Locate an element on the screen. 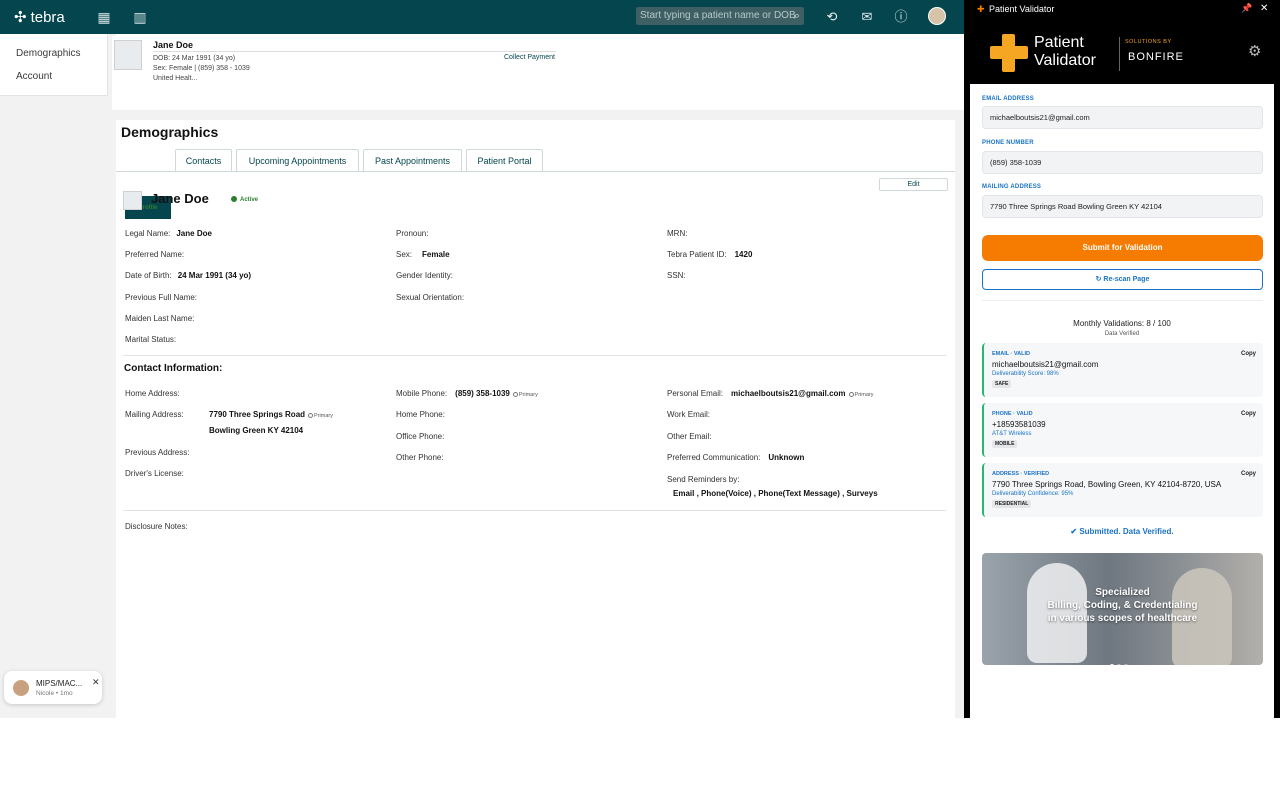 The height and width of the screenshot is (800, 1280). sex-row: Sex: Female is located at coordinates (423, 254).